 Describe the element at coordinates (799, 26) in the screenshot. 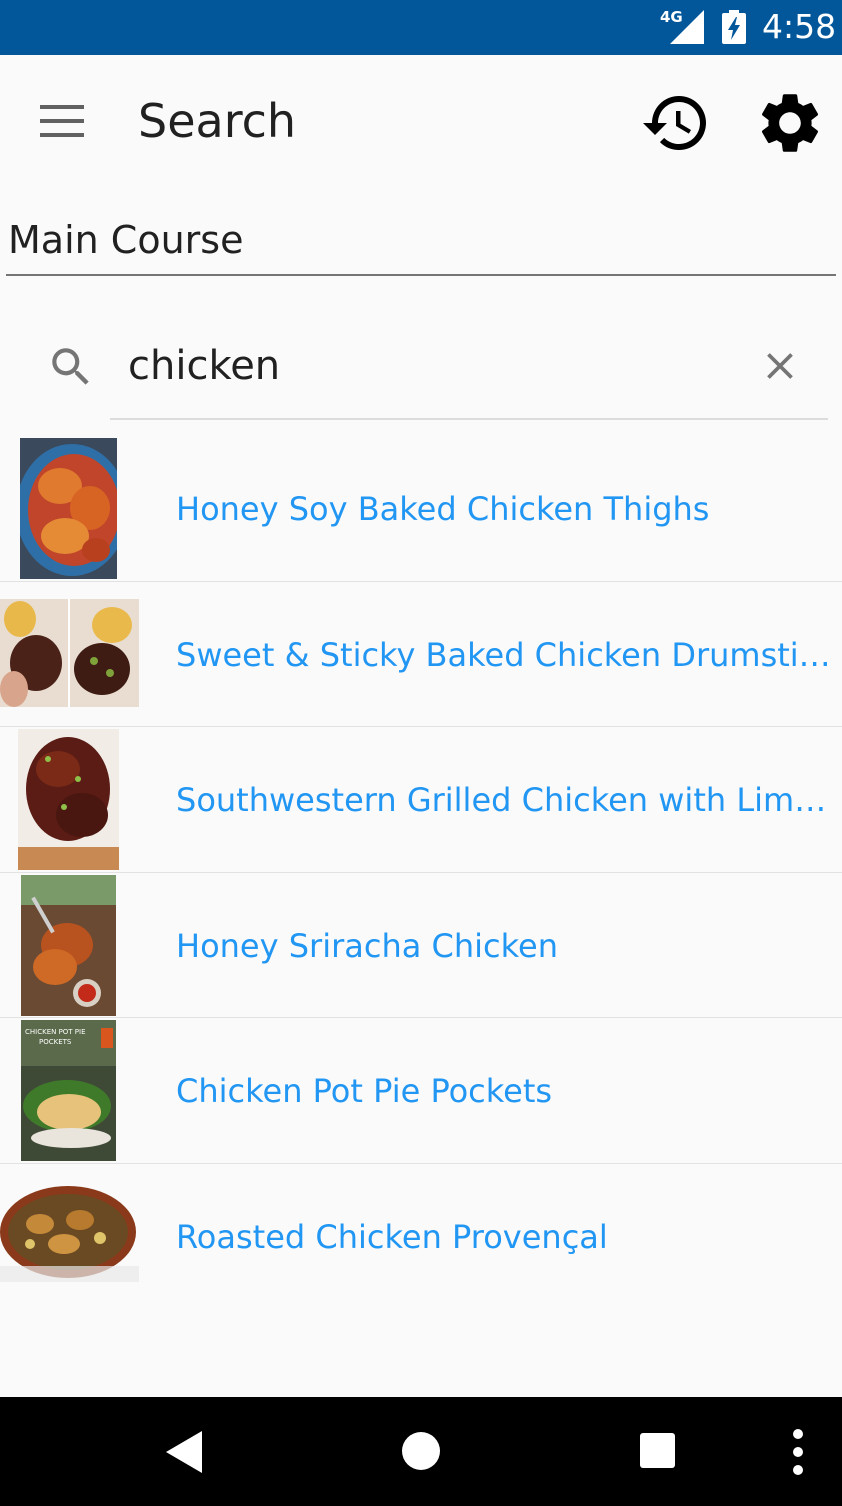

I see `status-time: 4:58` at that location.